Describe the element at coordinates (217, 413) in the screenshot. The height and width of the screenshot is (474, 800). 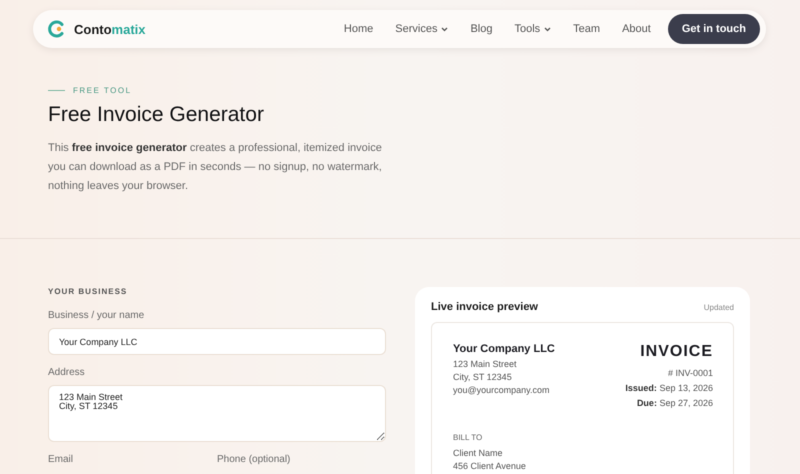
I see `address-field: 123 Main Street City, ST 12345` at that location.